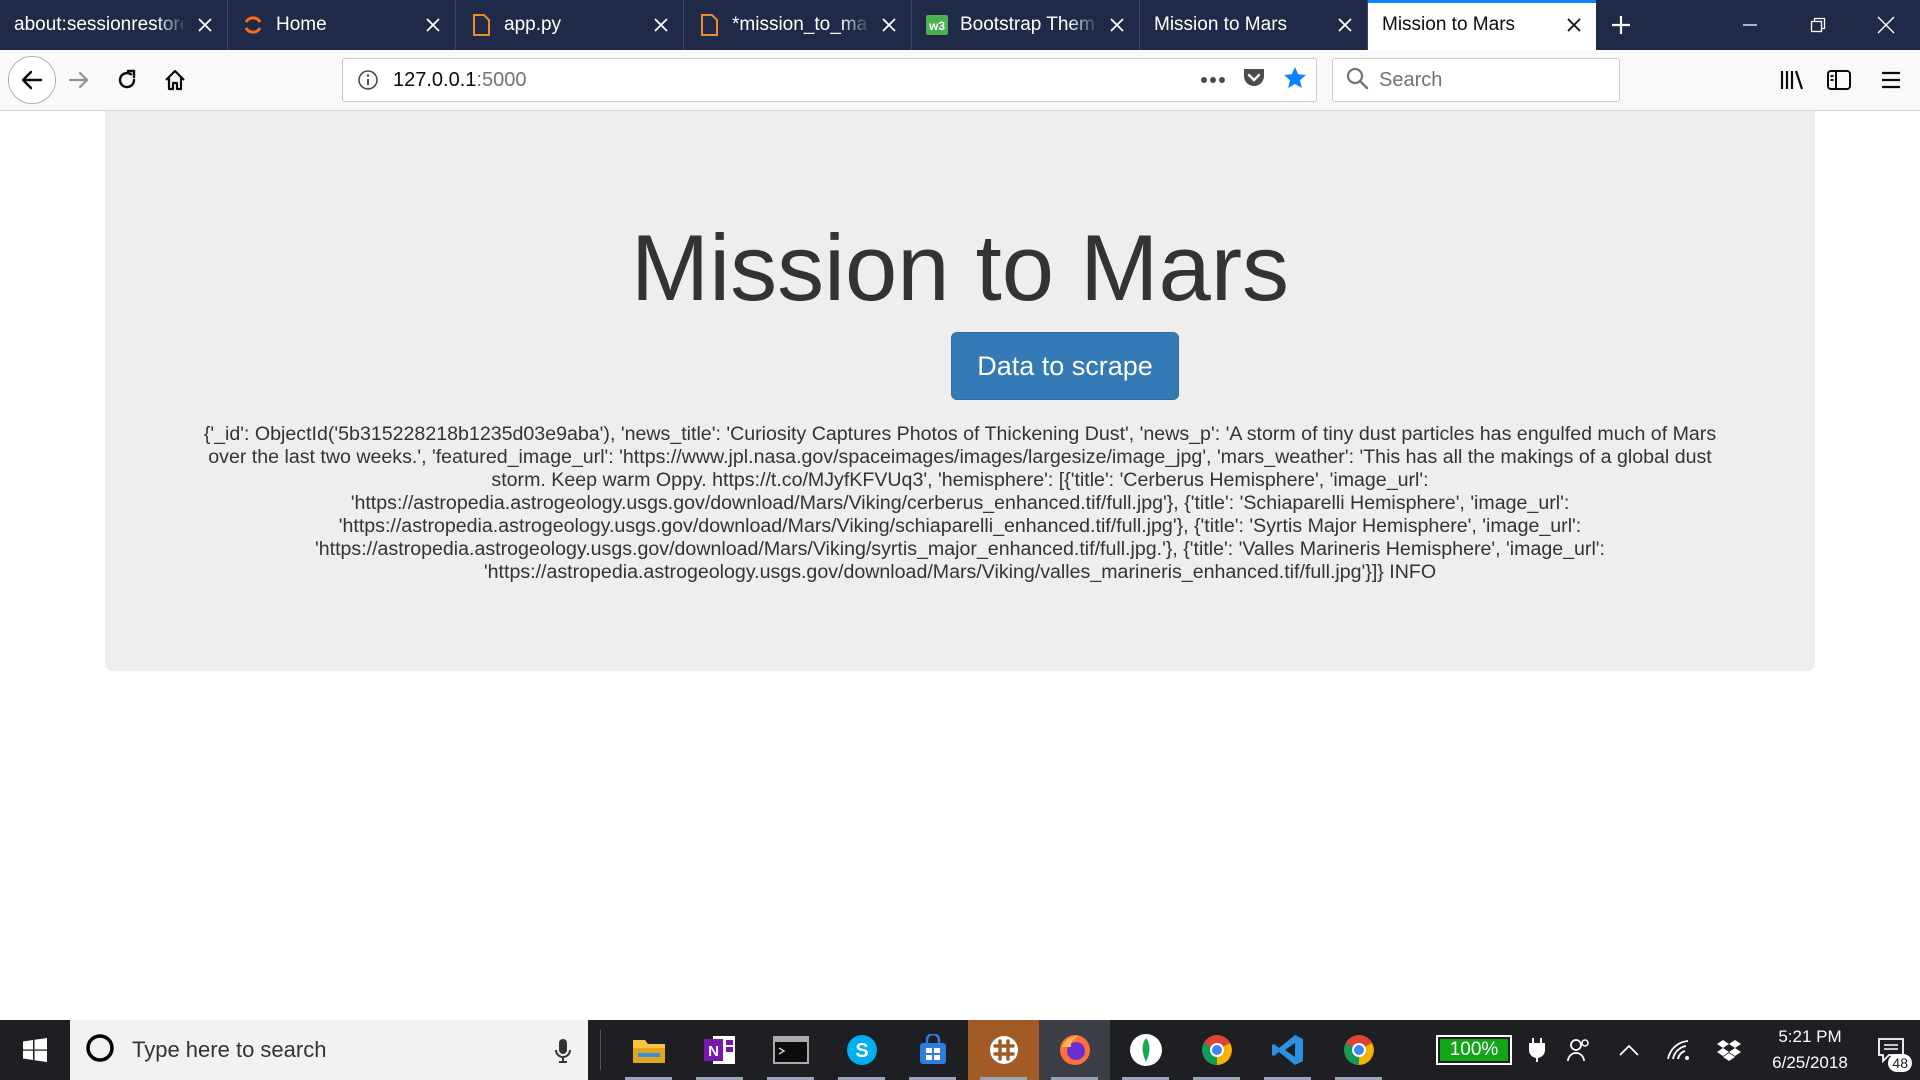  I want to click on back-button, so click(32, 80).